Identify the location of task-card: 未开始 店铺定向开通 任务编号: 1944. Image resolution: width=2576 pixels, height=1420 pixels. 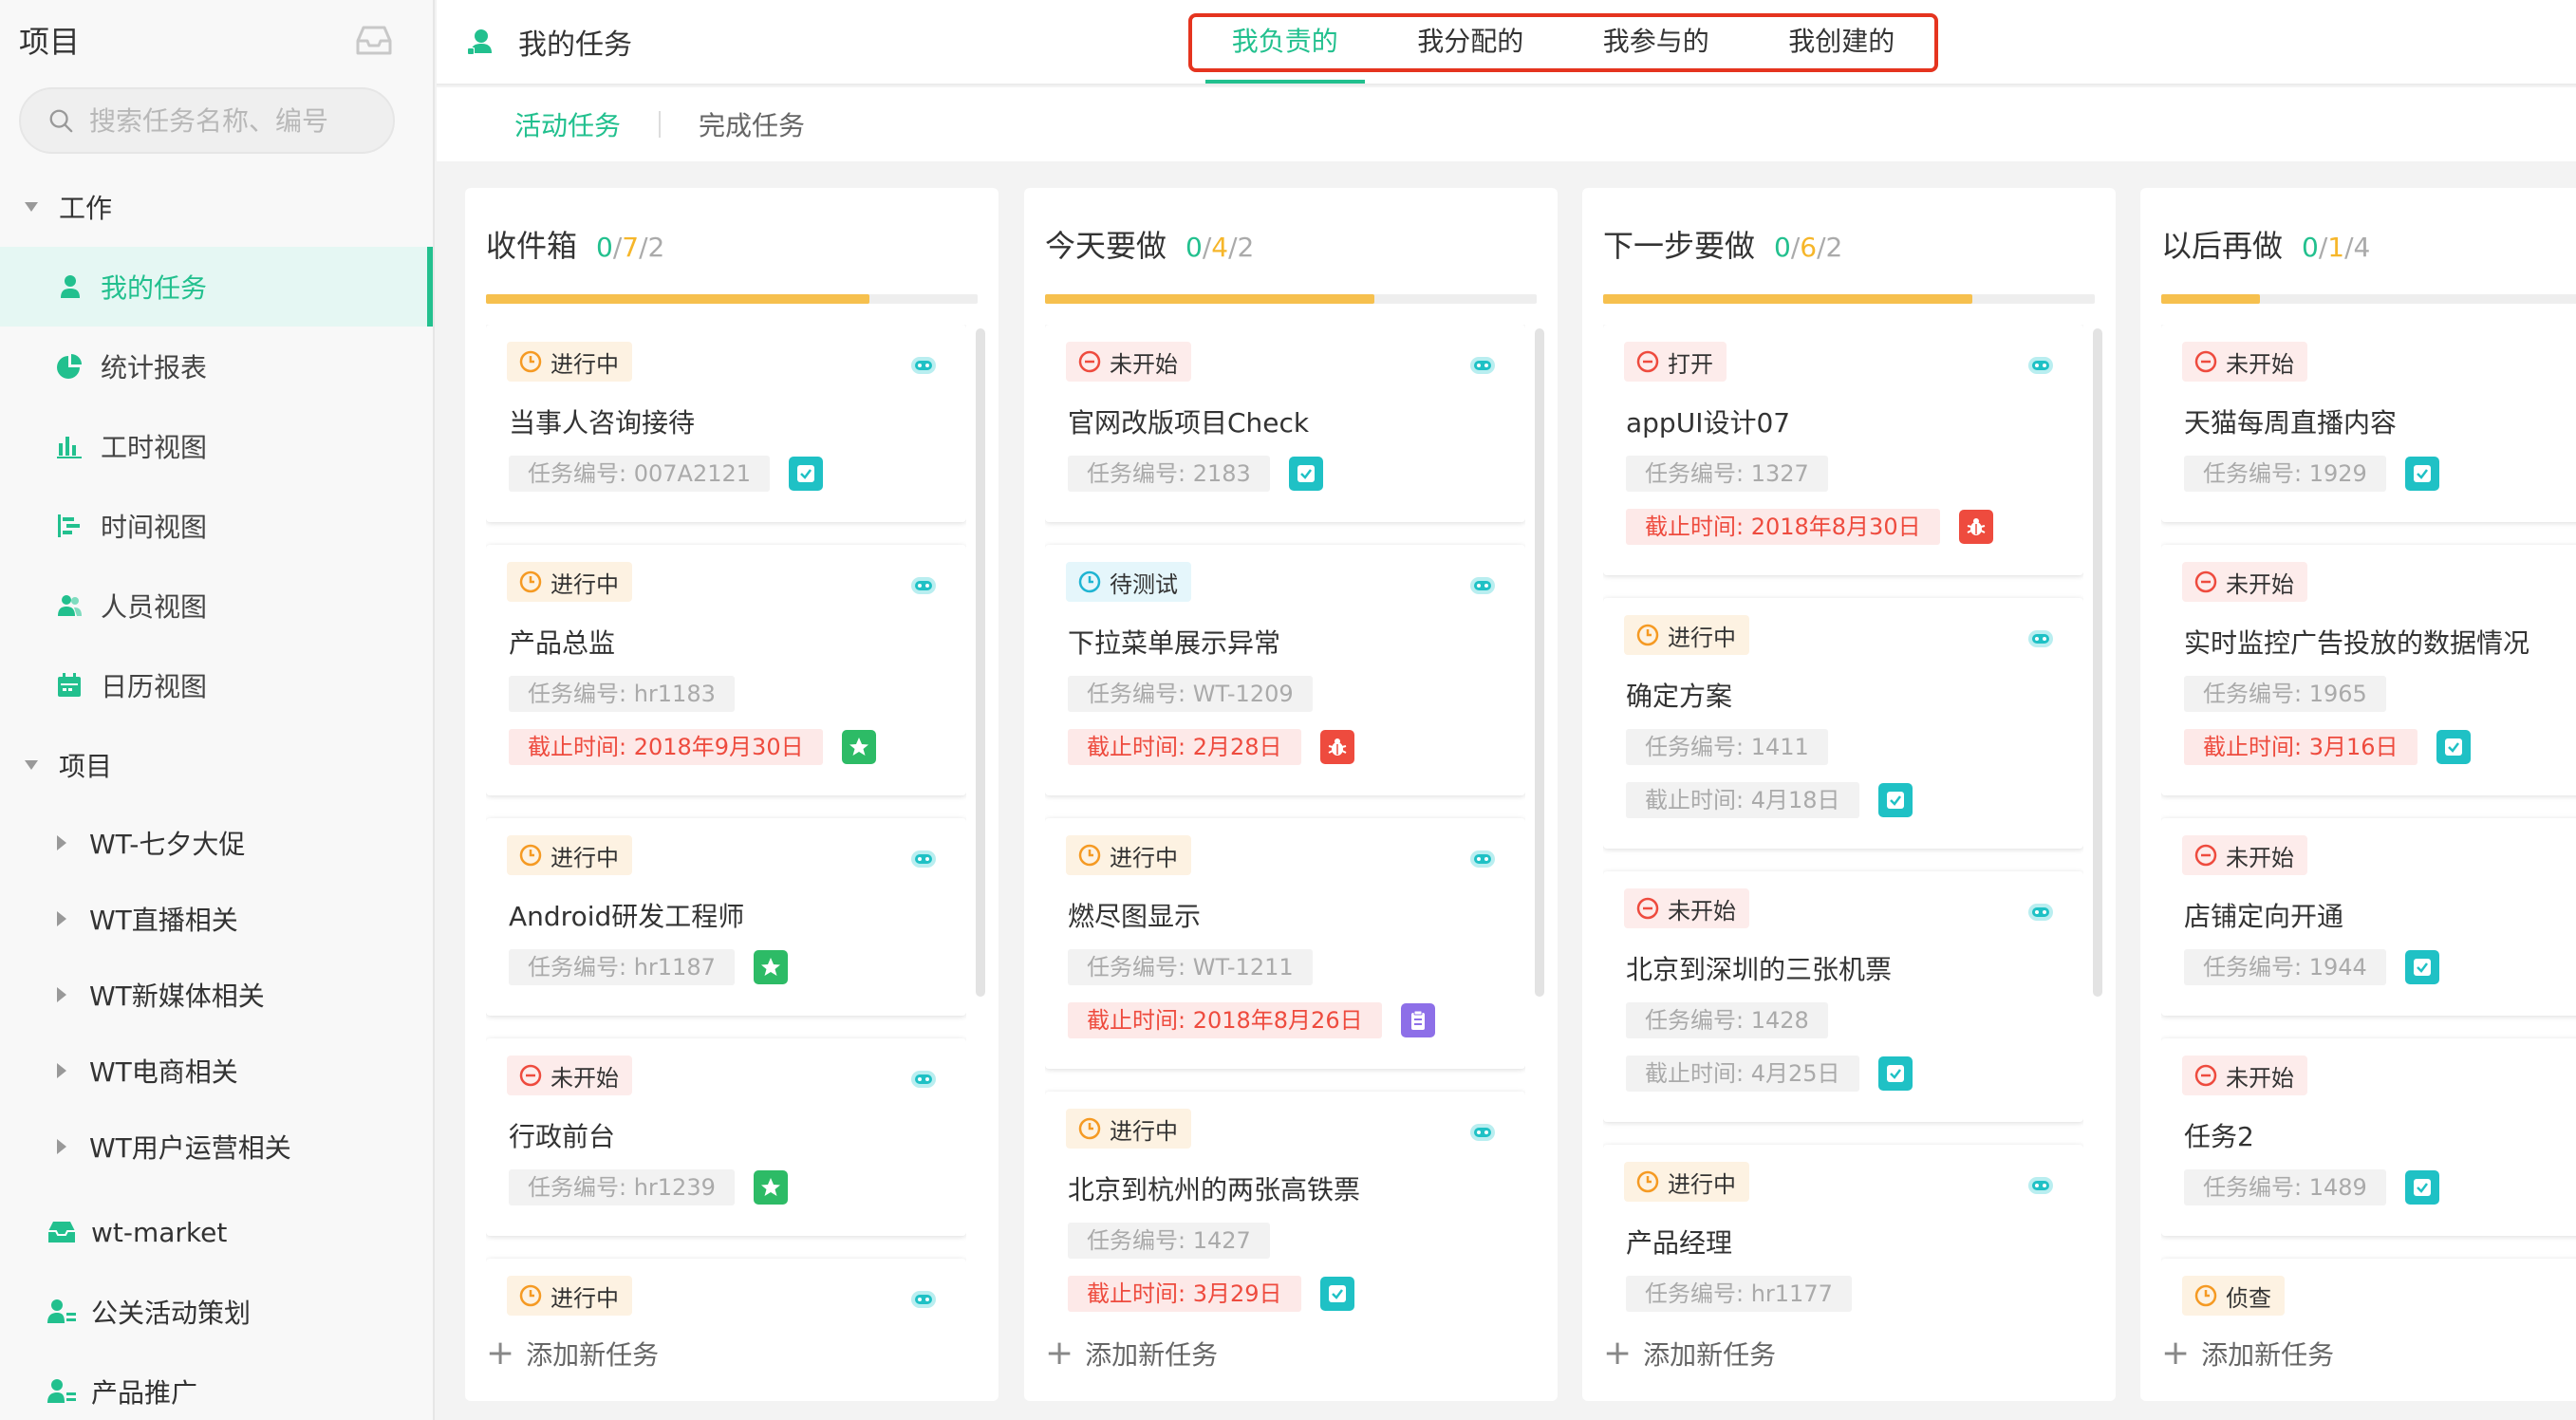
(2368, 917).